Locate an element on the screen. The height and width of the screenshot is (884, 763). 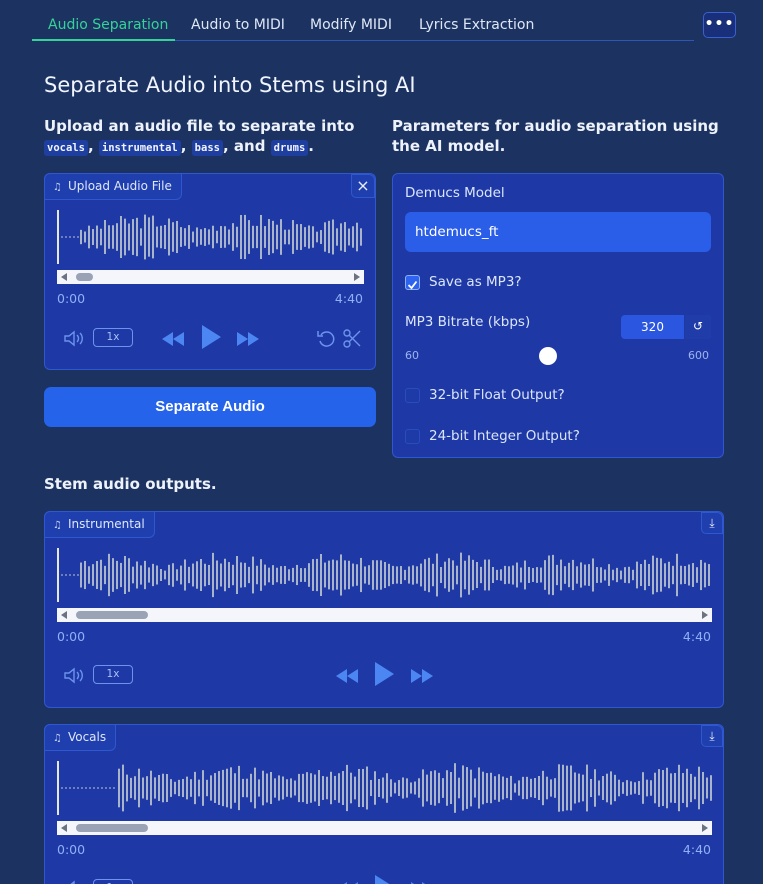
stem-drums-code: drums is located at coordinates (289, 148).